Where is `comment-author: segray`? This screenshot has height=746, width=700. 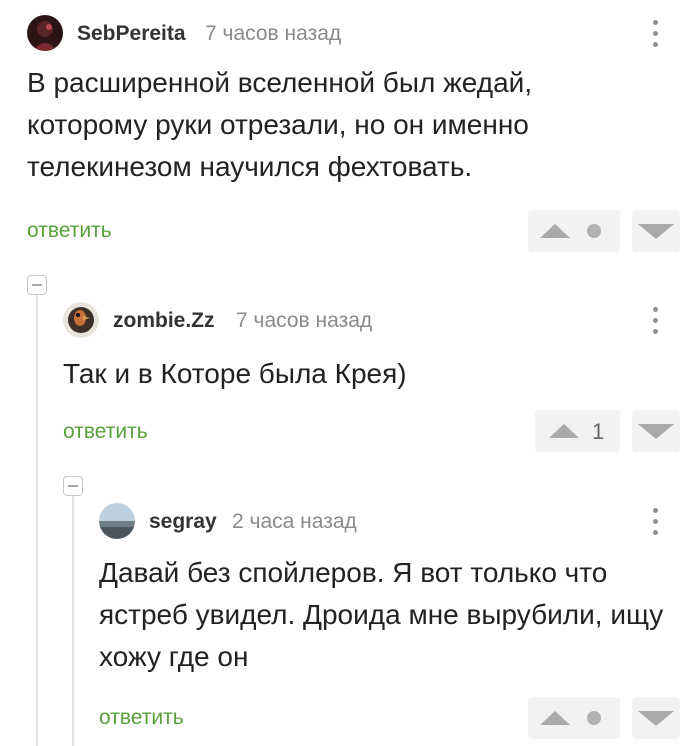 comment-author: segray is located at coordinates (183, 522).